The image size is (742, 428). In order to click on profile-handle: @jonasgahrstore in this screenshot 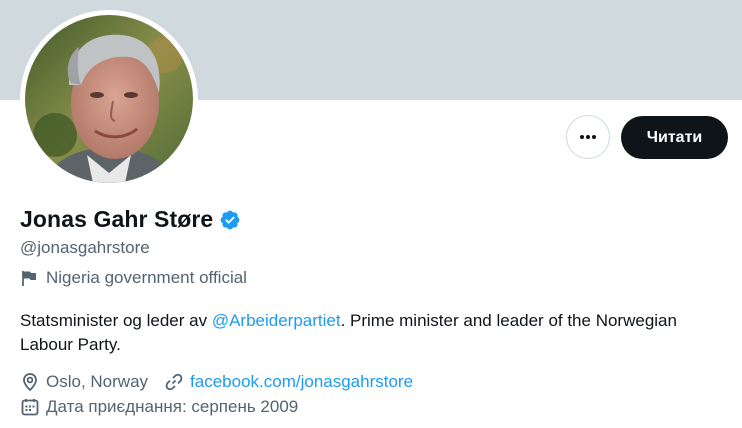, I will do `click(85, 247)`.